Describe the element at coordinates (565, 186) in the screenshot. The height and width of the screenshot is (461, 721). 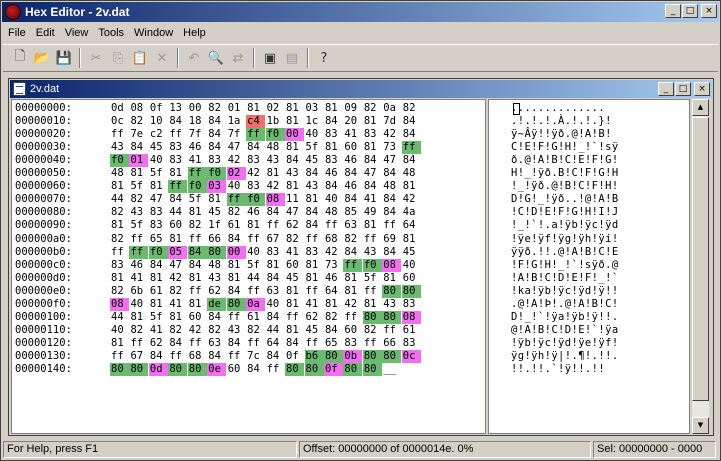
I see `ascii-row: !_!ÿð.@!B!C!F!H!` at that location.